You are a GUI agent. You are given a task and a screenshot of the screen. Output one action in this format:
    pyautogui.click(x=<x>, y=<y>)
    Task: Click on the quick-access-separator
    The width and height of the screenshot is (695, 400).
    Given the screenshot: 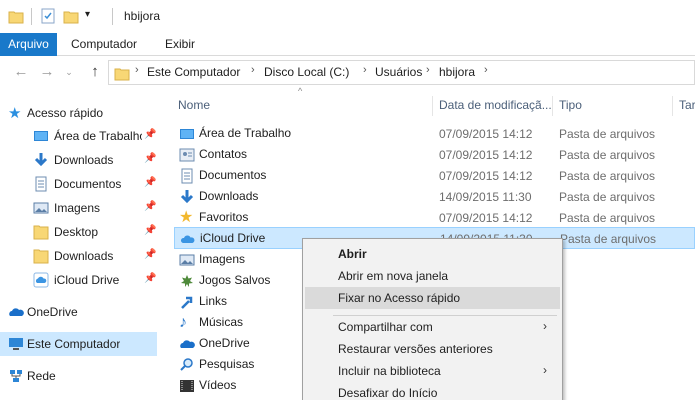 What is the action you would take?
    pyautogui.click(x=31, y=16)
    